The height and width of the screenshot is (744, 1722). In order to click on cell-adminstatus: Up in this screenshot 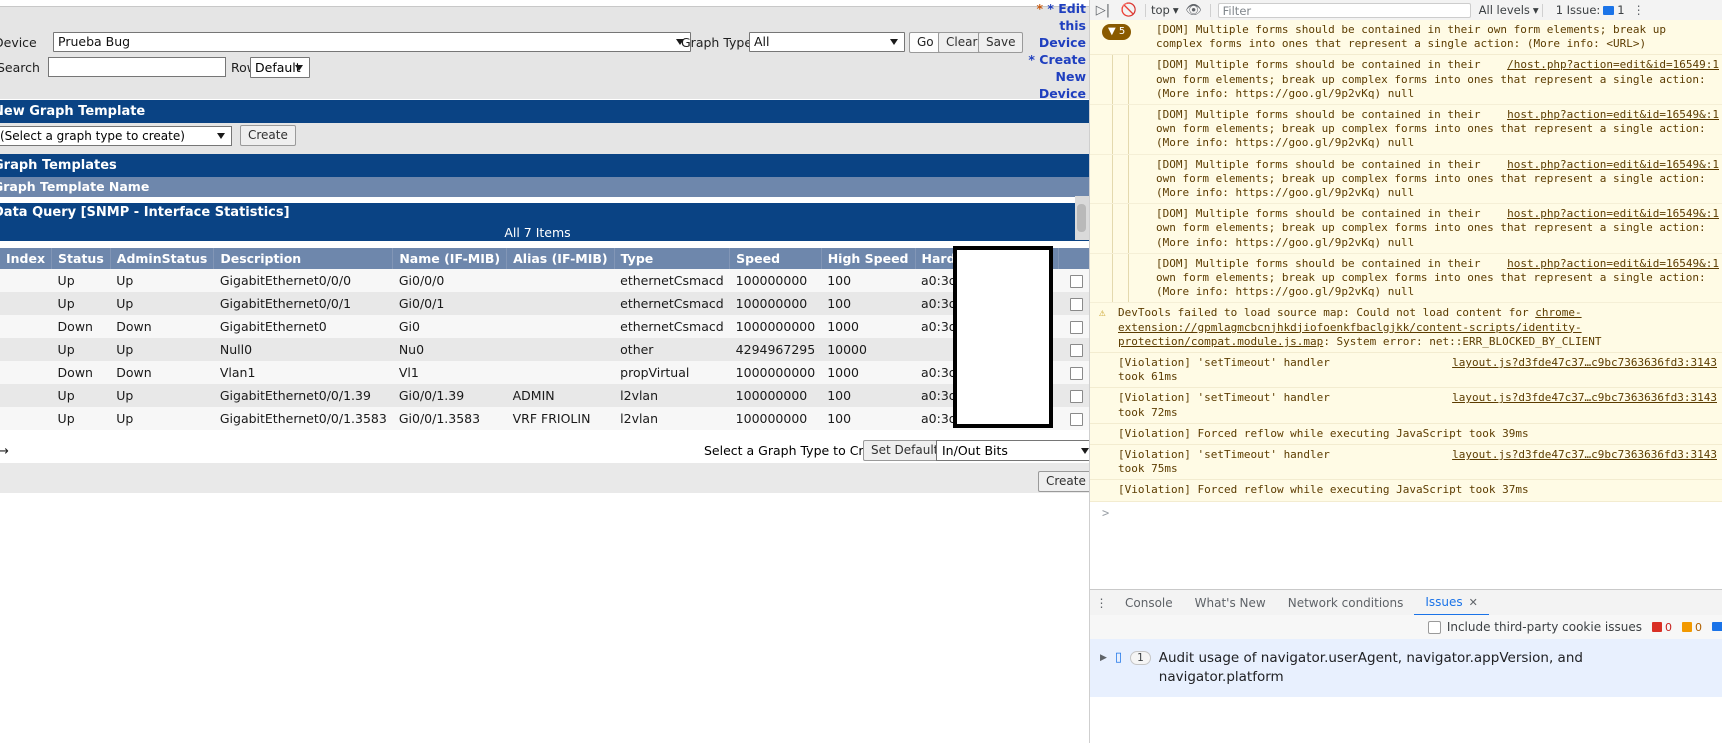, I will do `click(162, 349)`.